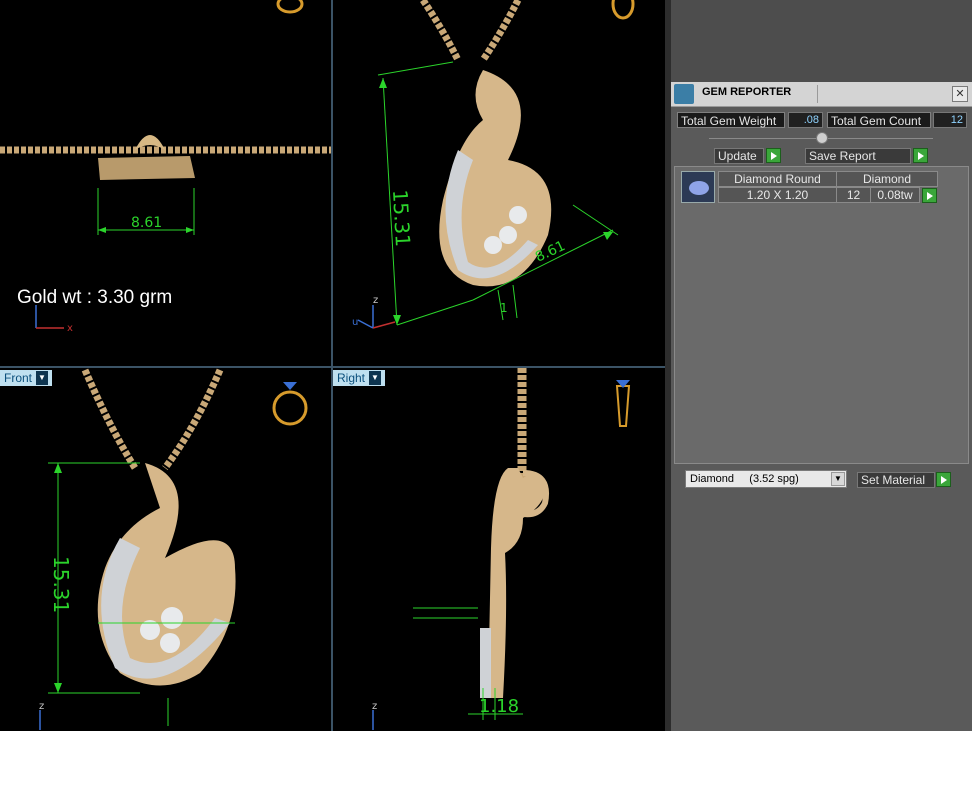  I want to click on gem-reporter-titlebar: GEM REPORTER ✕, so click(821, 94).